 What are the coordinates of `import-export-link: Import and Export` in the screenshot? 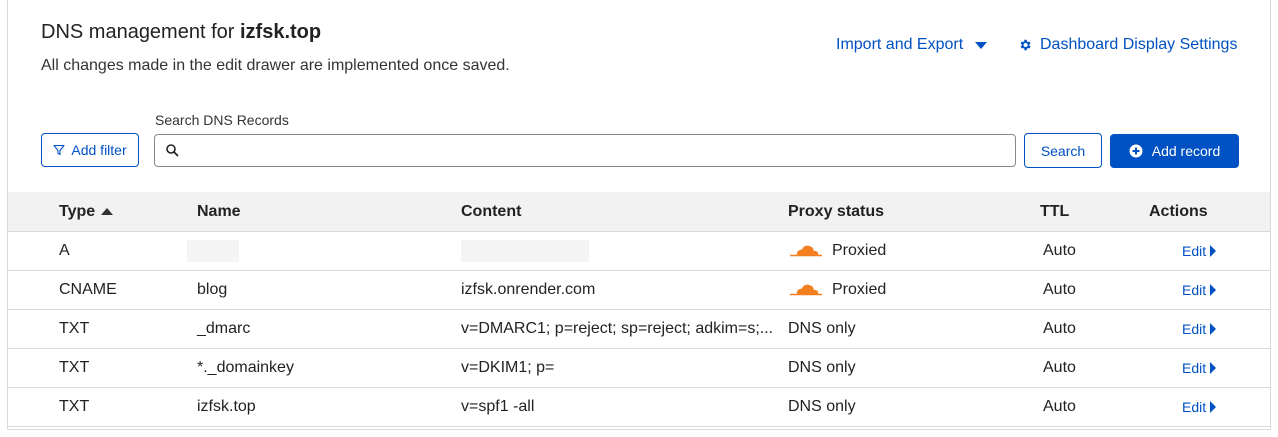 It's located at (912, 45).